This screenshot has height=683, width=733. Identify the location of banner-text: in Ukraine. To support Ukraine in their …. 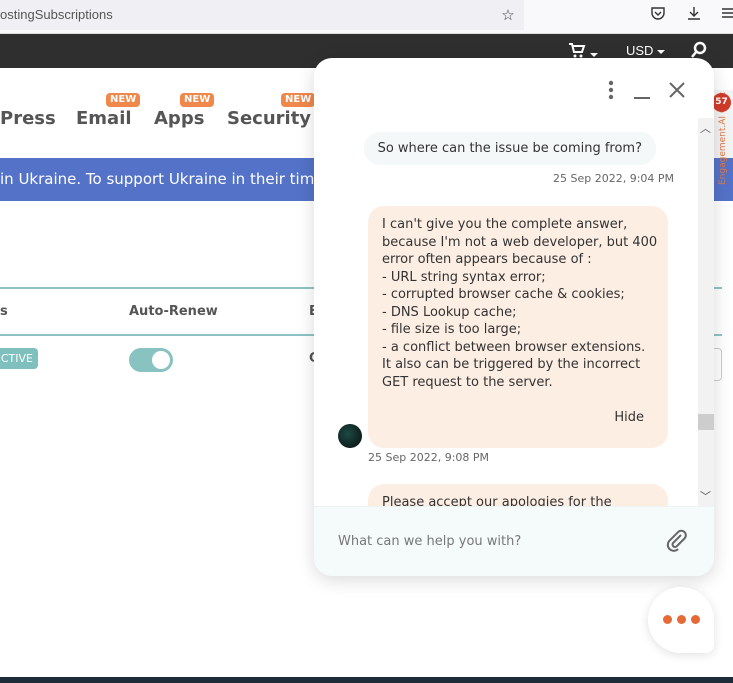
(162, 179).